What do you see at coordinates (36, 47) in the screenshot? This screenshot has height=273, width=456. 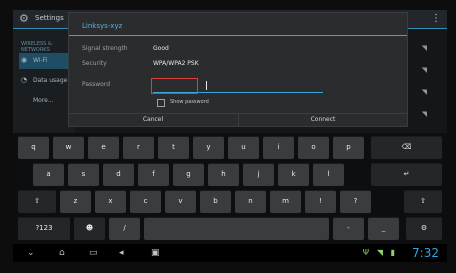 I see `left-pane-header: WIRELESS & NETWORKS` at bounding box center [36, 47].